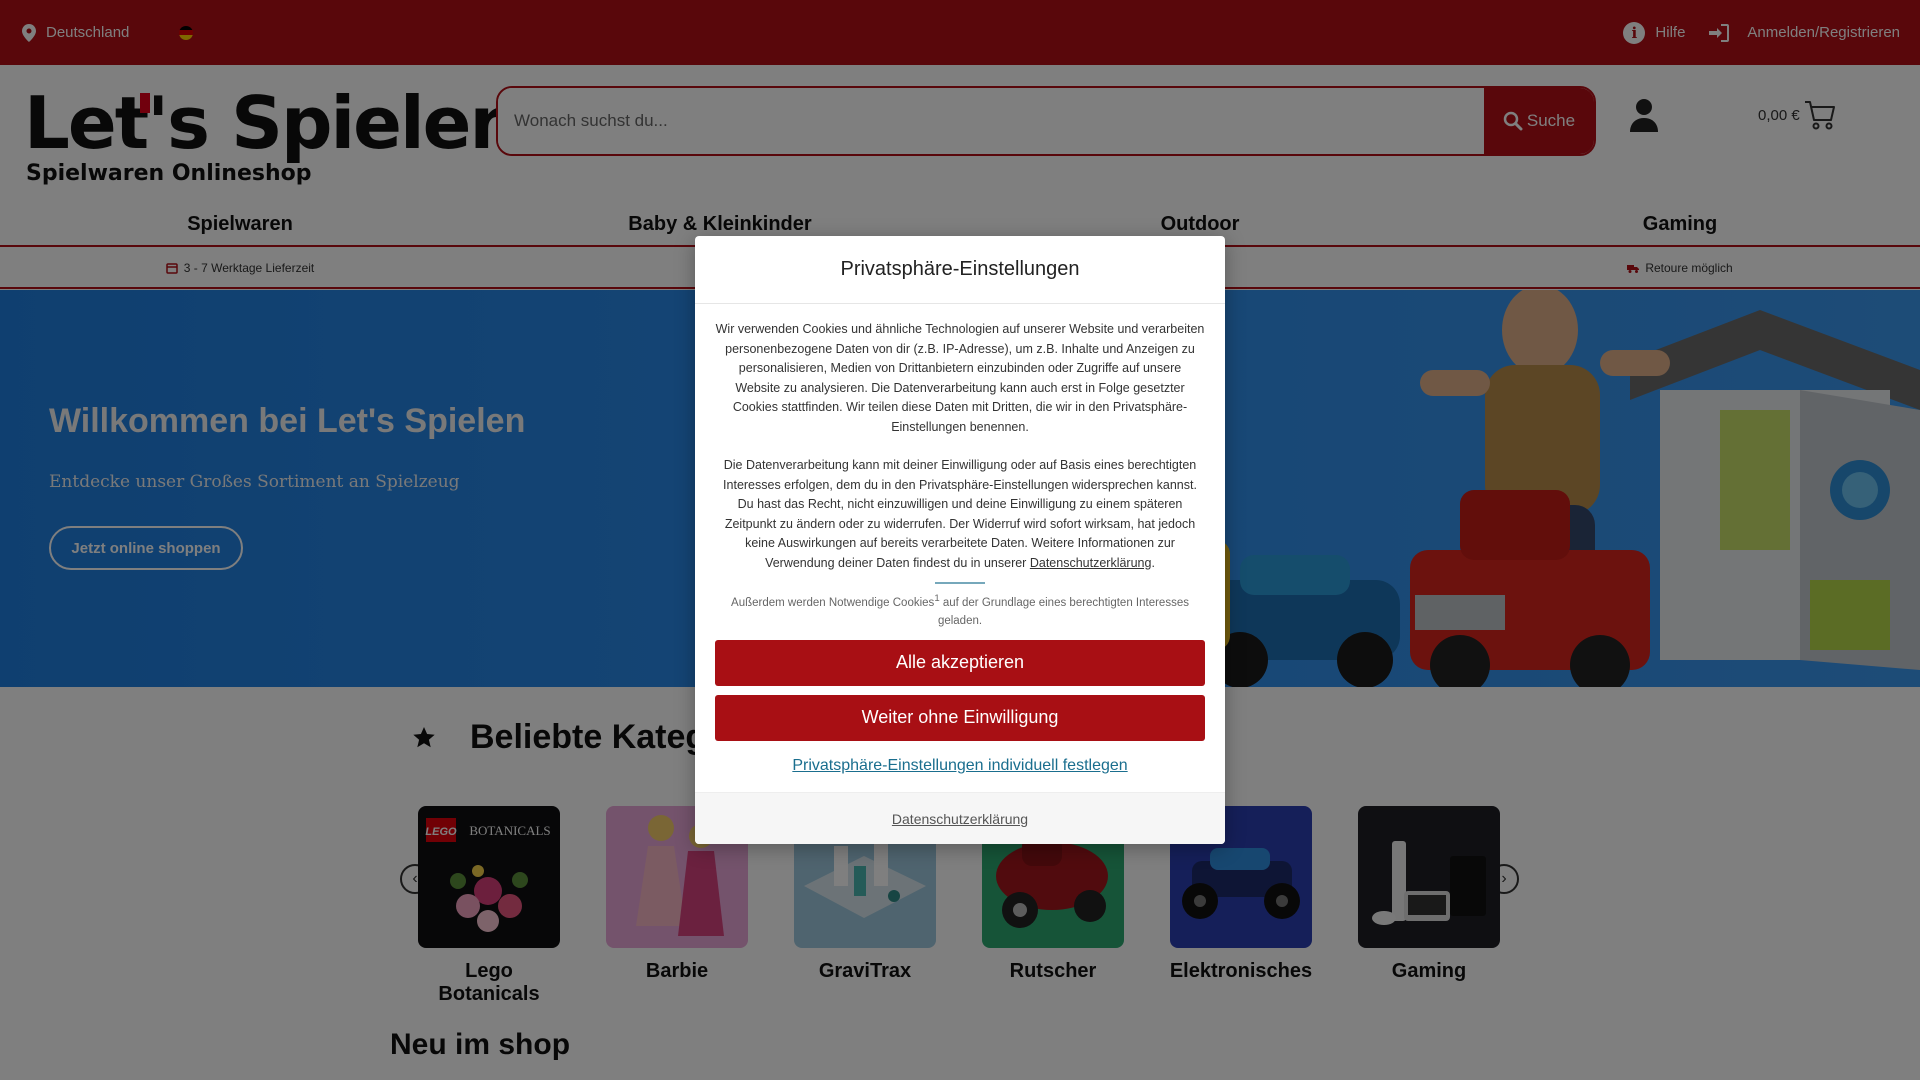 The height and width of the screenshot is (1080, 1920). I want to click on accept-all-button: Alle akzeptieren, so click(960, 662).